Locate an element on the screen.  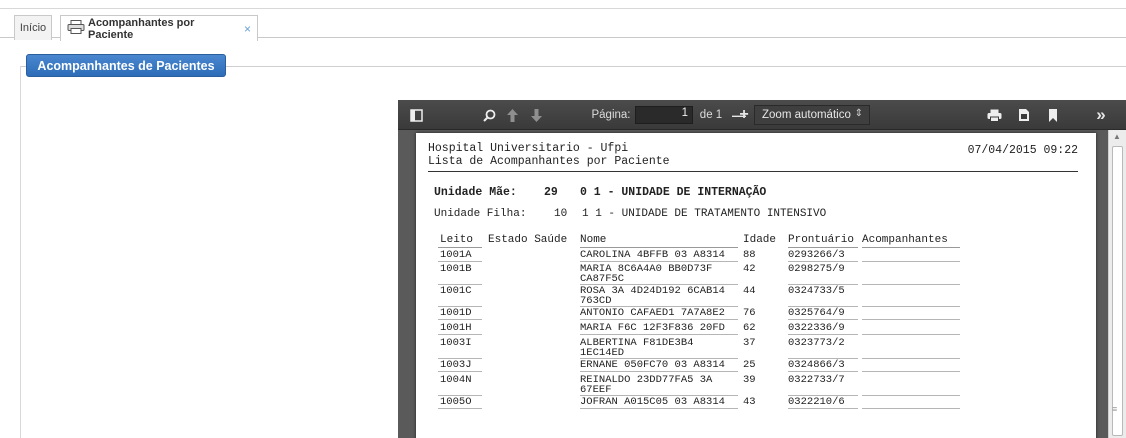
close-icon: × is located at coordinates (247, 29).